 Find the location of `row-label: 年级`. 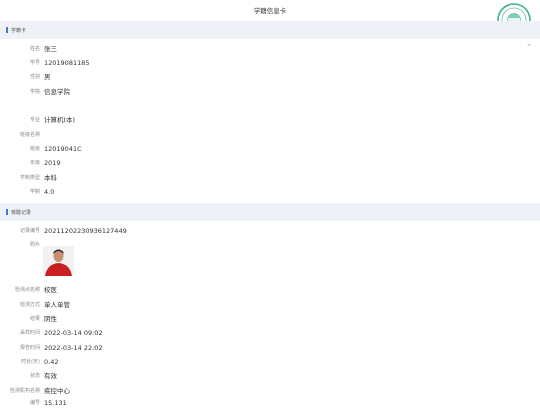

row-label: 年级 is located at coordinates (34, 163).